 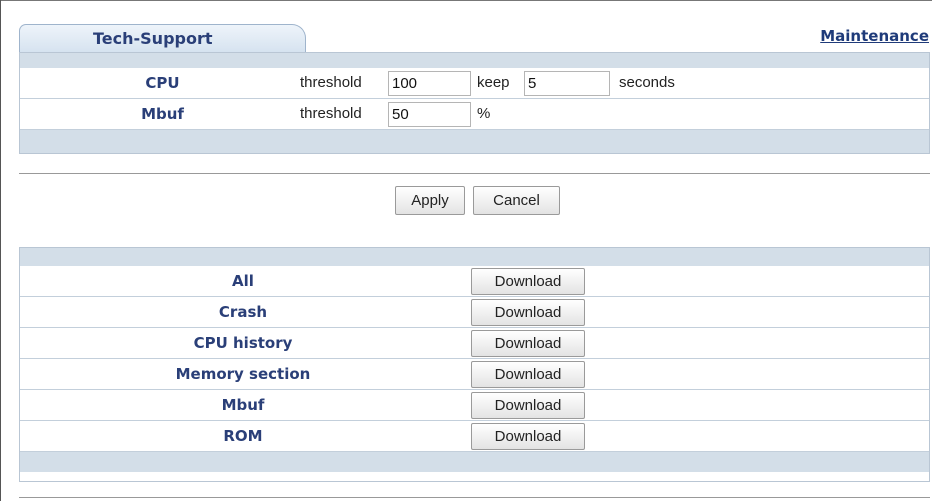 I want to click on download-label-cpu-history: CPU history, so click(x=243, y=343).